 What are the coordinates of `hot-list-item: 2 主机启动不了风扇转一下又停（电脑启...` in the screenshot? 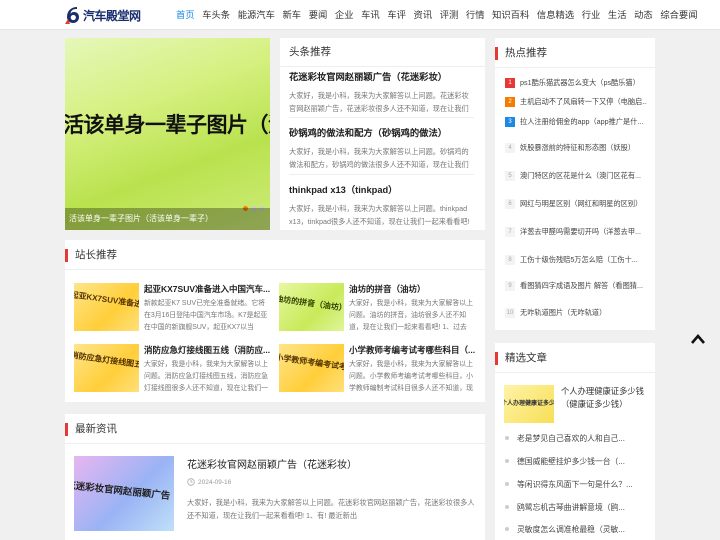 It's located at (576, 102).